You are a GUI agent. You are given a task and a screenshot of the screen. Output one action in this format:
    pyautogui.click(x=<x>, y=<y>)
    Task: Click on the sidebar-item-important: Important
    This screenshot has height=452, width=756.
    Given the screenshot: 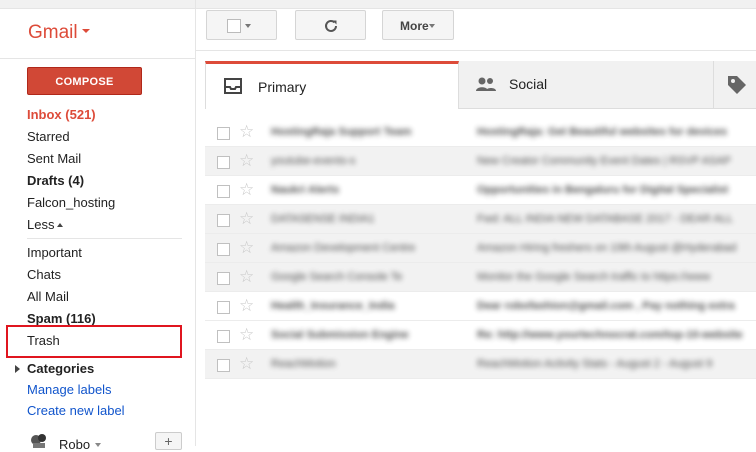 What is the action you would take?
    pyautogui.click(x=54, y=252)
    